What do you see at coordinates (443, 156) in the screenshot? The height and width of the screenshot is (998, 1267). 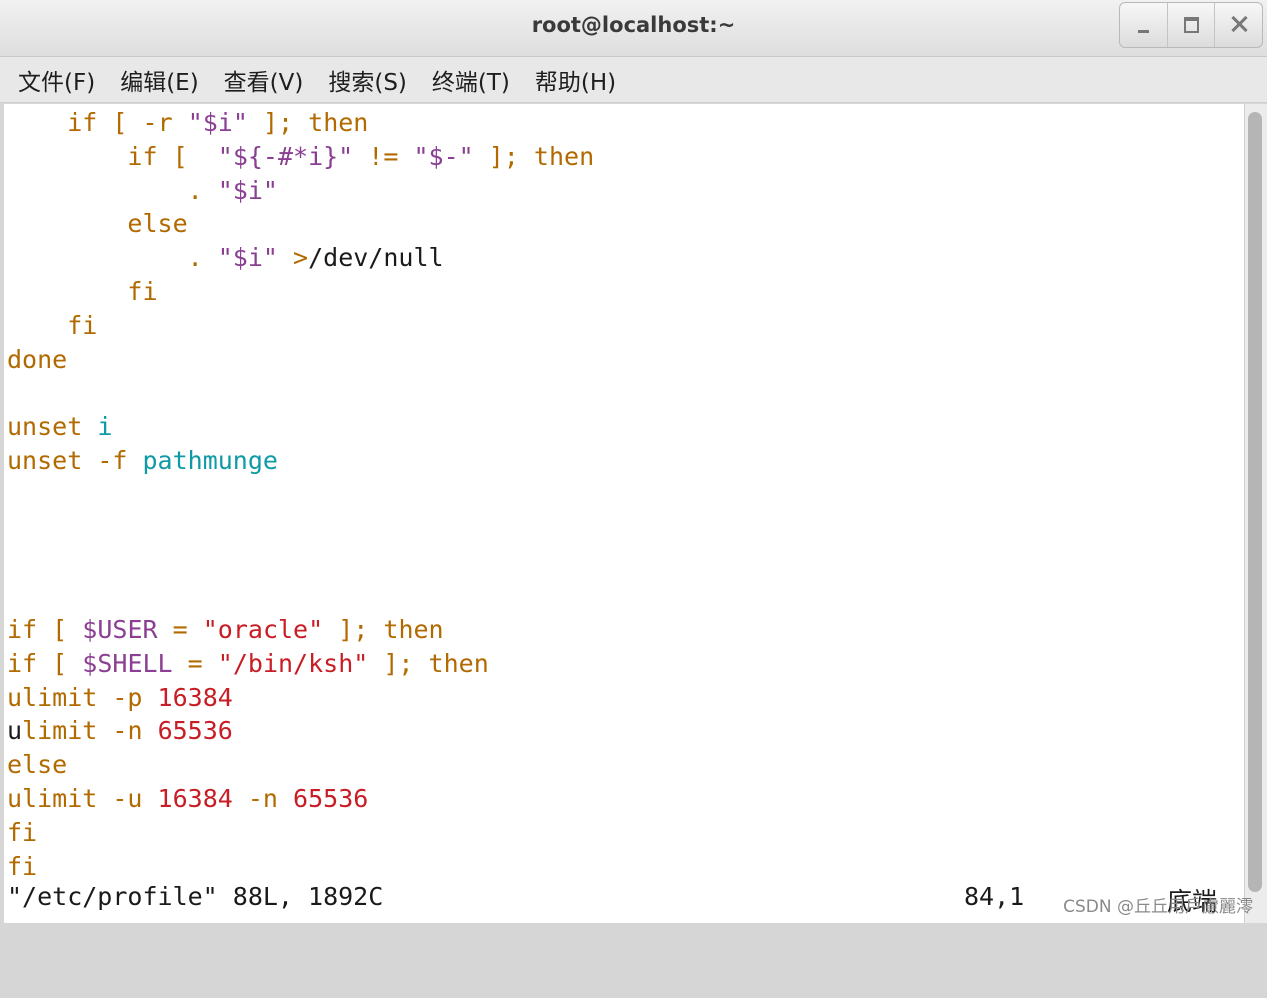 I see `code-token: "$-"` at bounding box center [443, 156].